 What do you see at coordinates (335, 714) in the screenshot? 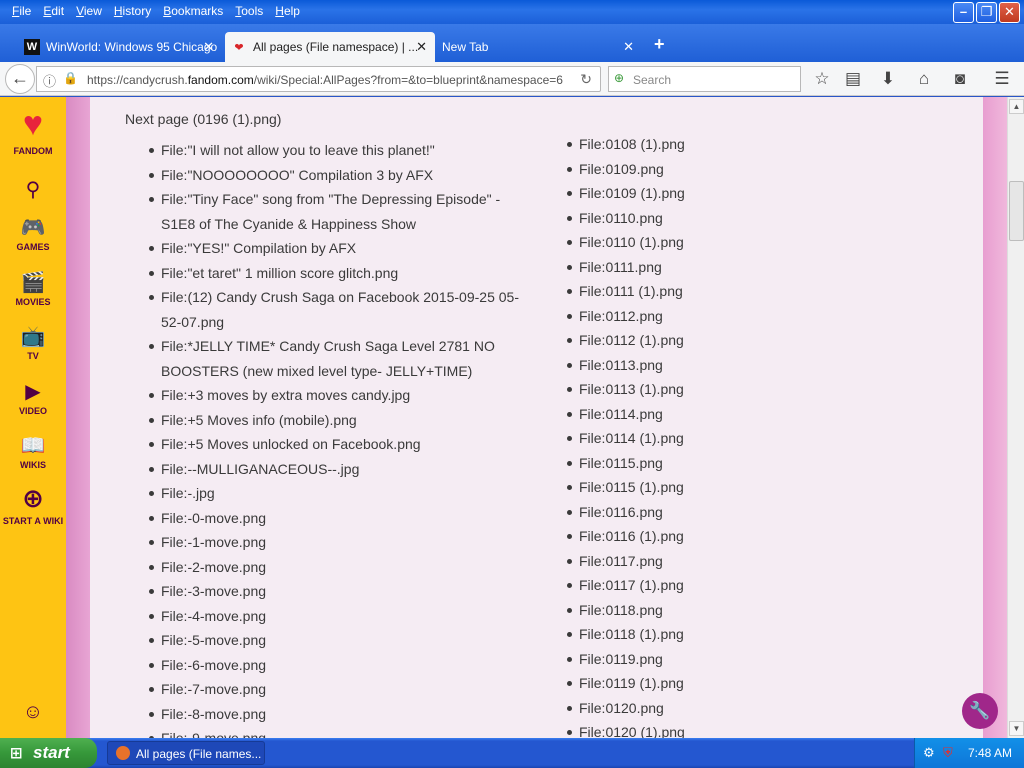
I see `file-link: File:-8-move.png` at bounding box center [335, 714].